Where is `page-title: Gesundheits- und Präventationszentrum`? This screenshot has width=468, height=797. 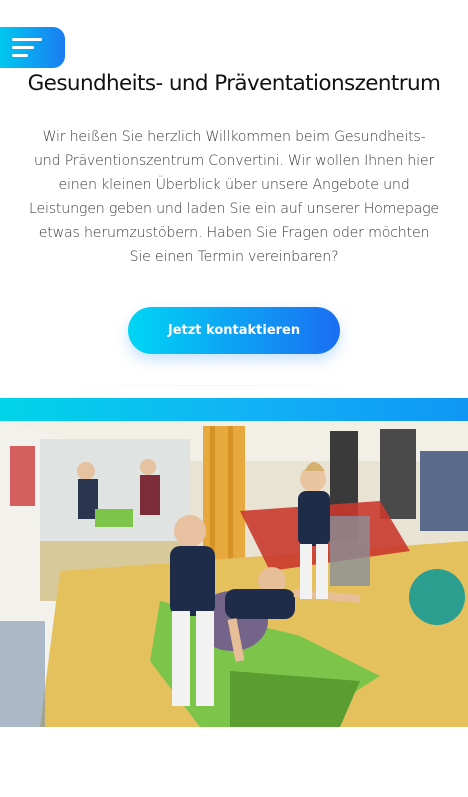 page-title: Gesundheits- und Präventationszentrum is located at coordinates (234, 83).